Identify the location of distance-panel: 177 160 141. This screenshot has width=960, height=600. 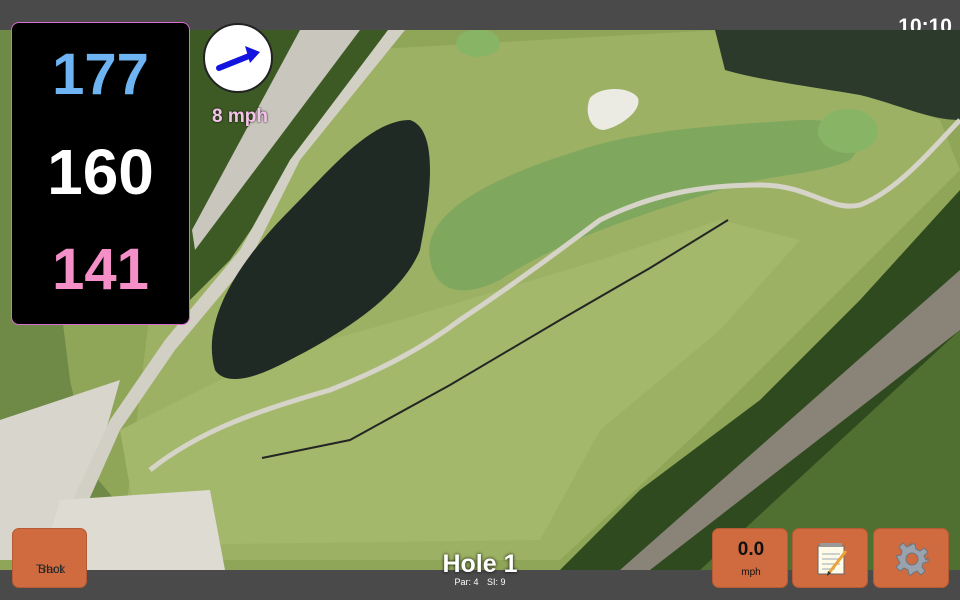
(100, 173).